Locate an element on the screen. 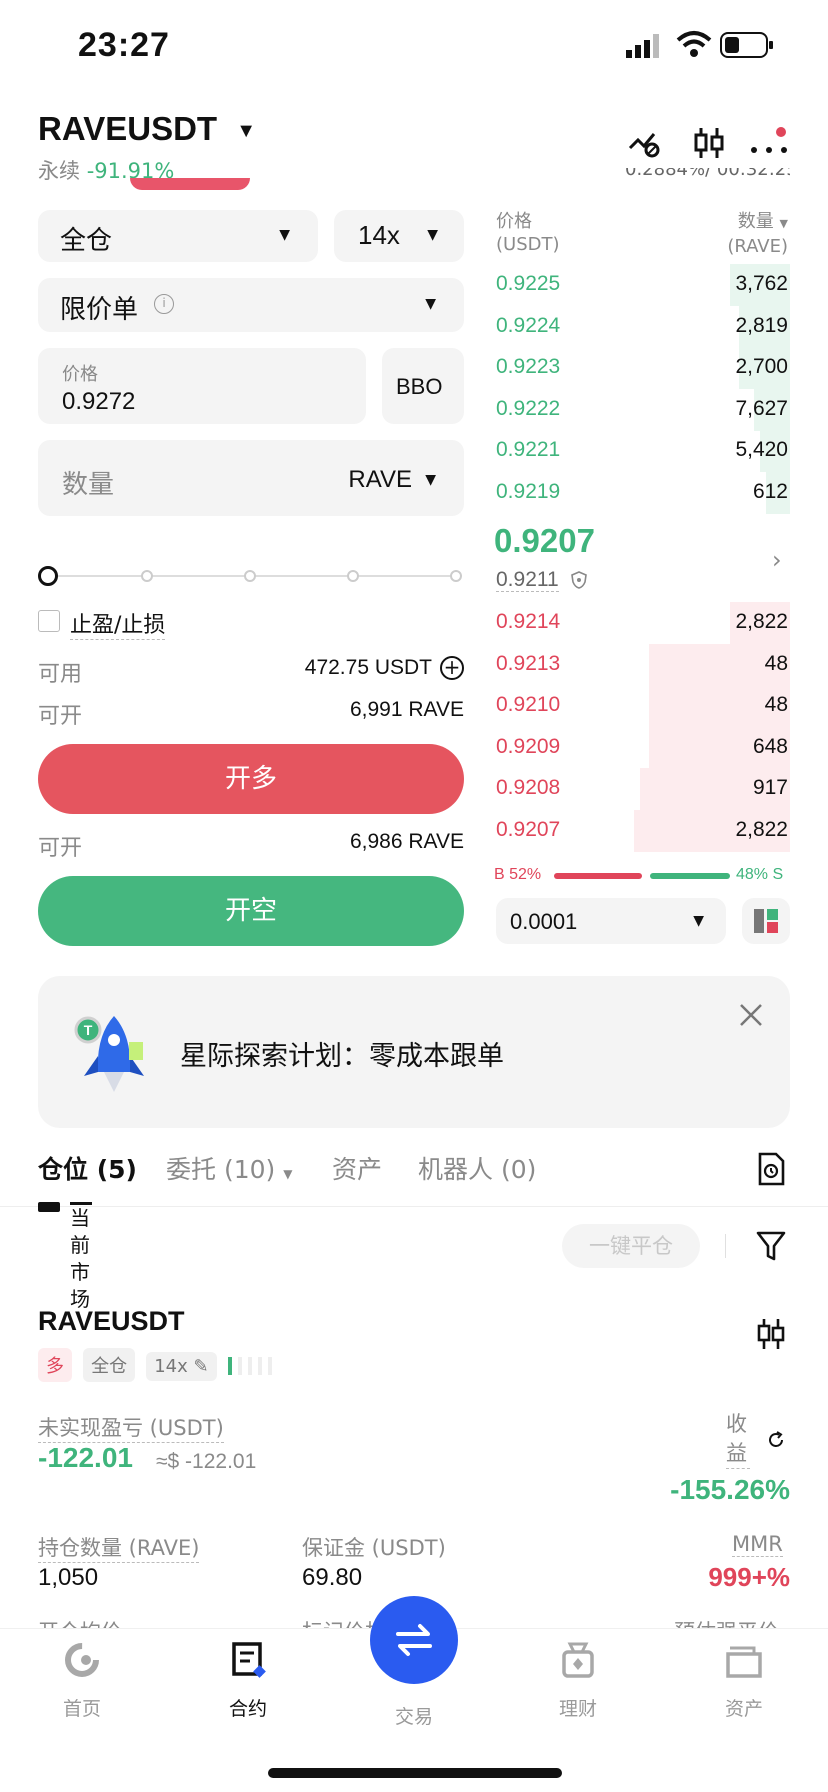  pnl-label: 未实现盈亏 (USDT) is located at coordinates (131, 1427).